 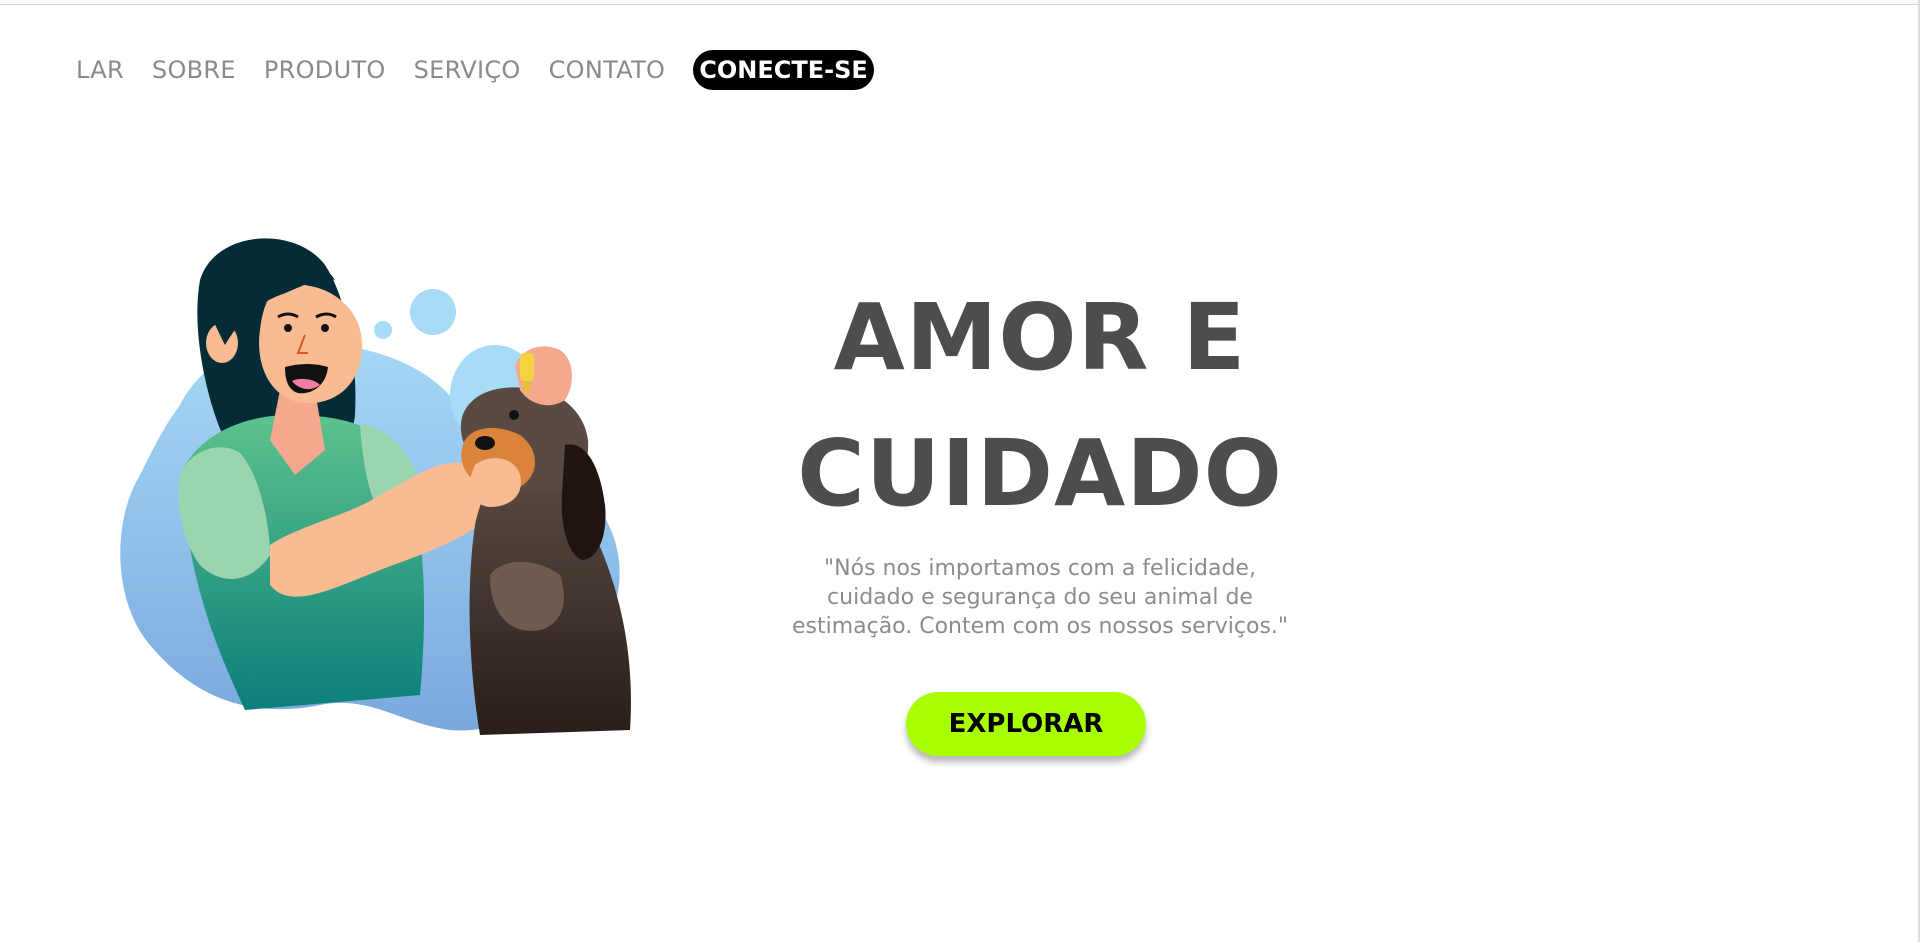 I want to click on nav-item-sobre: SOBRE, so click(x=194, y=70).